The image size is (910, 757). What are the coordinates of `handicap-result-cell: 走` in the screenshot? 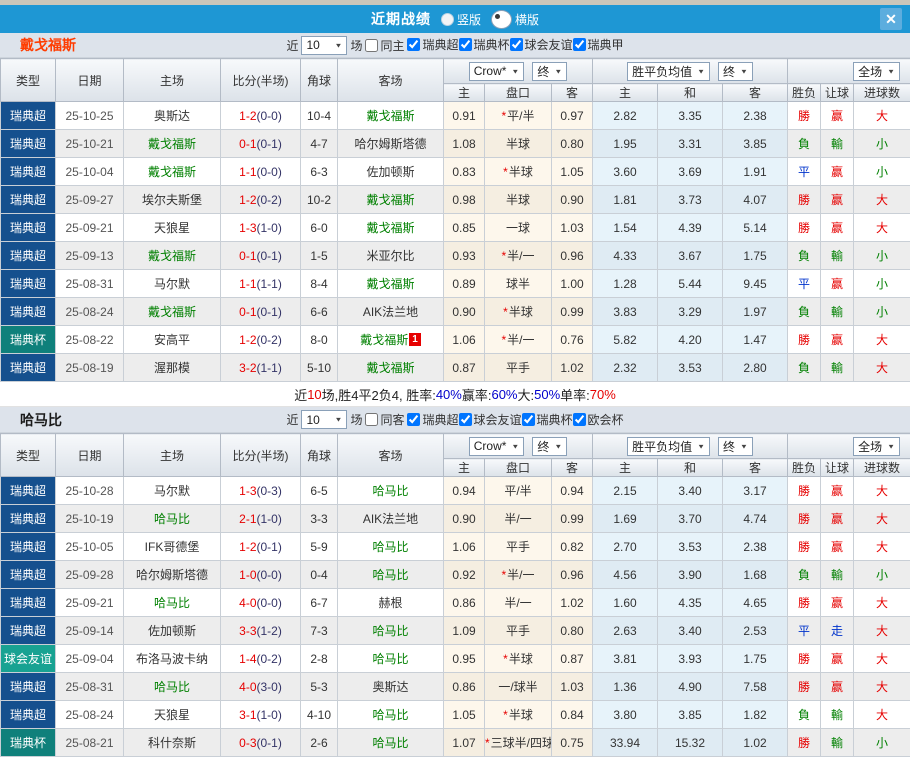 It's located at (837, 631).